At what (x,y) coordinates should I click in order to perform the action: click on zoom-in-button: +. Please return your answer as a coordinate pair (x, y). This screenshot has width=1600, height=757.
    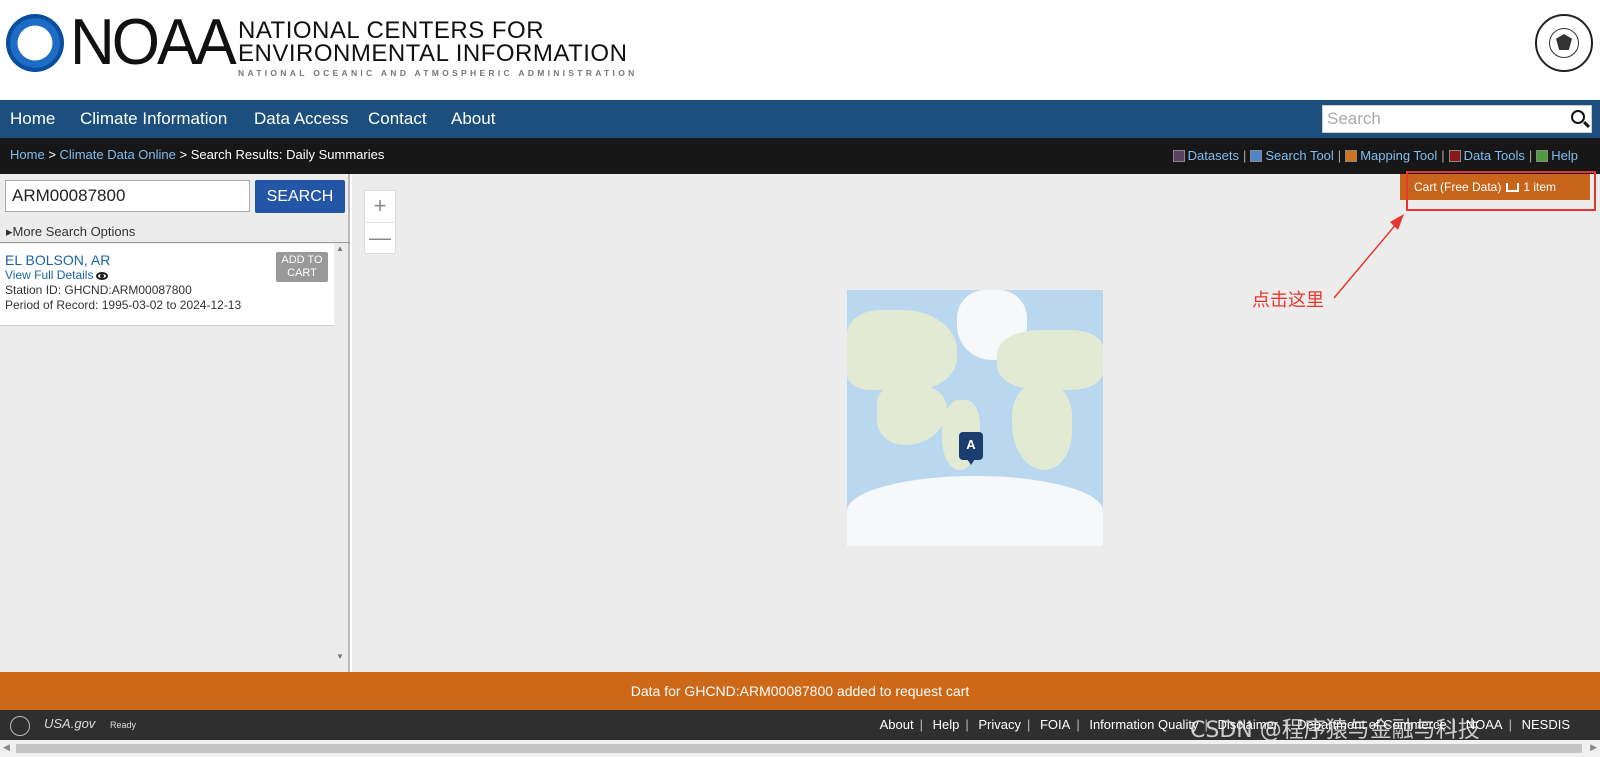
    Looking at the image, I should click on (380, 207).